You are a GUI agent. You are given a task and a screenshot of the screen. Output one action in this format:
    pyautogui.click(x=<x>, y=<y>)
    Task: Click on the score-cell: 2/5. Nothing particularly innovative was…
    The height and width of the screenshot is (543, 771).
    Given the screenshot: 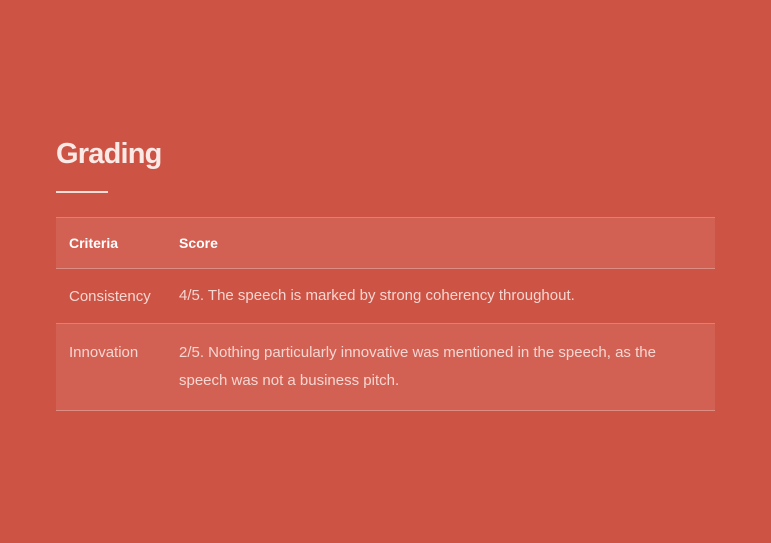 What is the action you would take?
    pyautogui.click(x=417, y=366)
    